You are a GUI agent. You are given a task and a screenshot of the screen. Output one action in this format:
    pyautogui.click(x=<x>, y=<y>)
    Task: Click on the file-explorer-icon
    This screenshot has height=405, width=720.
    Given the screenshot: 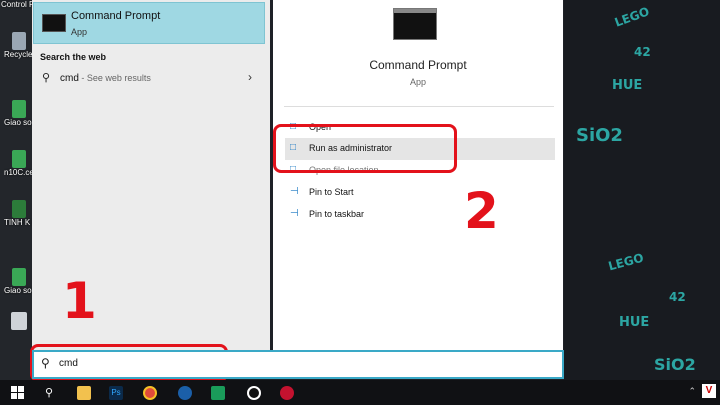 What is the action you would take?
    pyautogui.click(x=84, y=392)
    